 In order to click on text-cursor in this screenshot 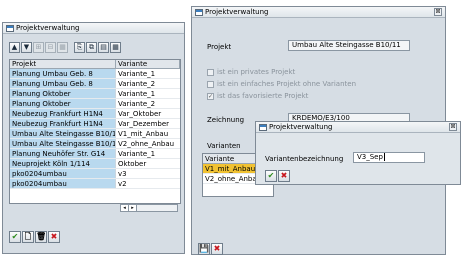, I will do `click(384, 157)`.